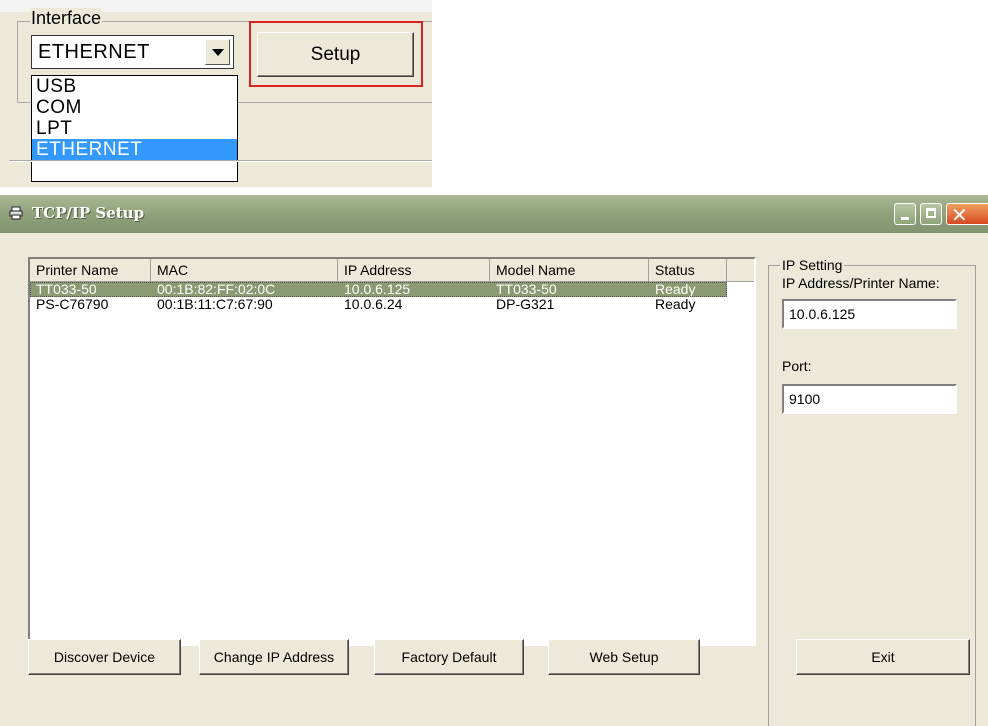 The width and height of the screenshot is (988, 726). I want to click on ip-address-input, so click(869, 314).